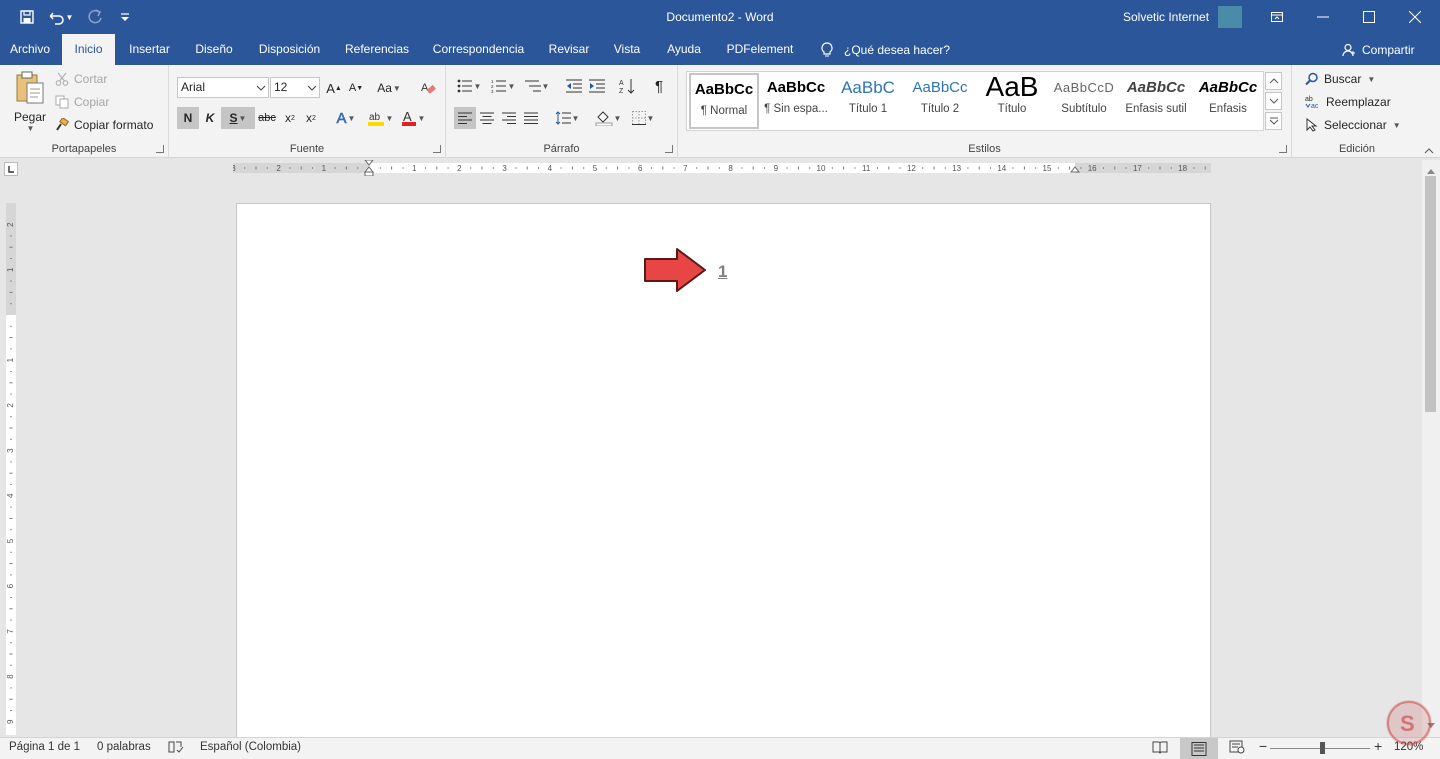  I want to click on copy-button: Copiar, so click(82, 102).